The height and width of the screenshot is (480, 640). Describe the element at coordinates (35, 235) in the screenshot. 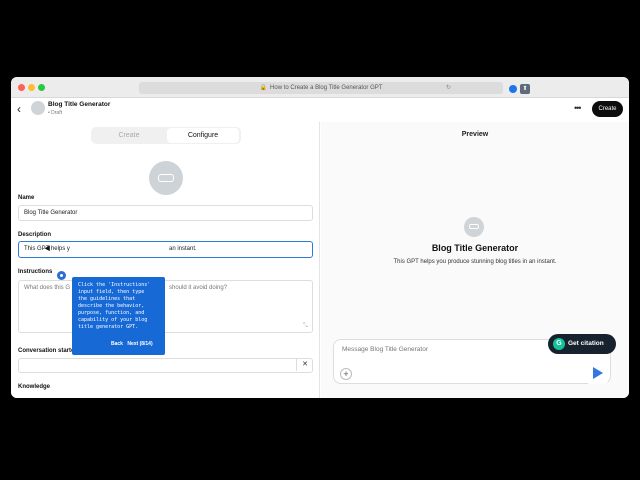

I see `description-label: Description` at that location.